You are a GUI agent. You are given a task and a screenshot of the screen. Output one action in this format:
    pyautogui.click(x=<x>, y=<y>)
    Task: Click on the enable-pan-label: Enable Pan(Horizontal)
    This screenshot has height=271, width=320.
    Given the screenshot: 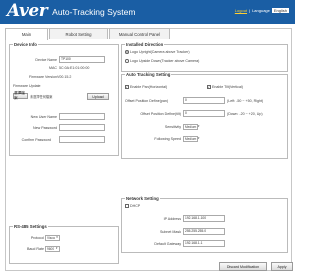 What is the action you would take?
    pyautogui.click(x=149, y=87)
    